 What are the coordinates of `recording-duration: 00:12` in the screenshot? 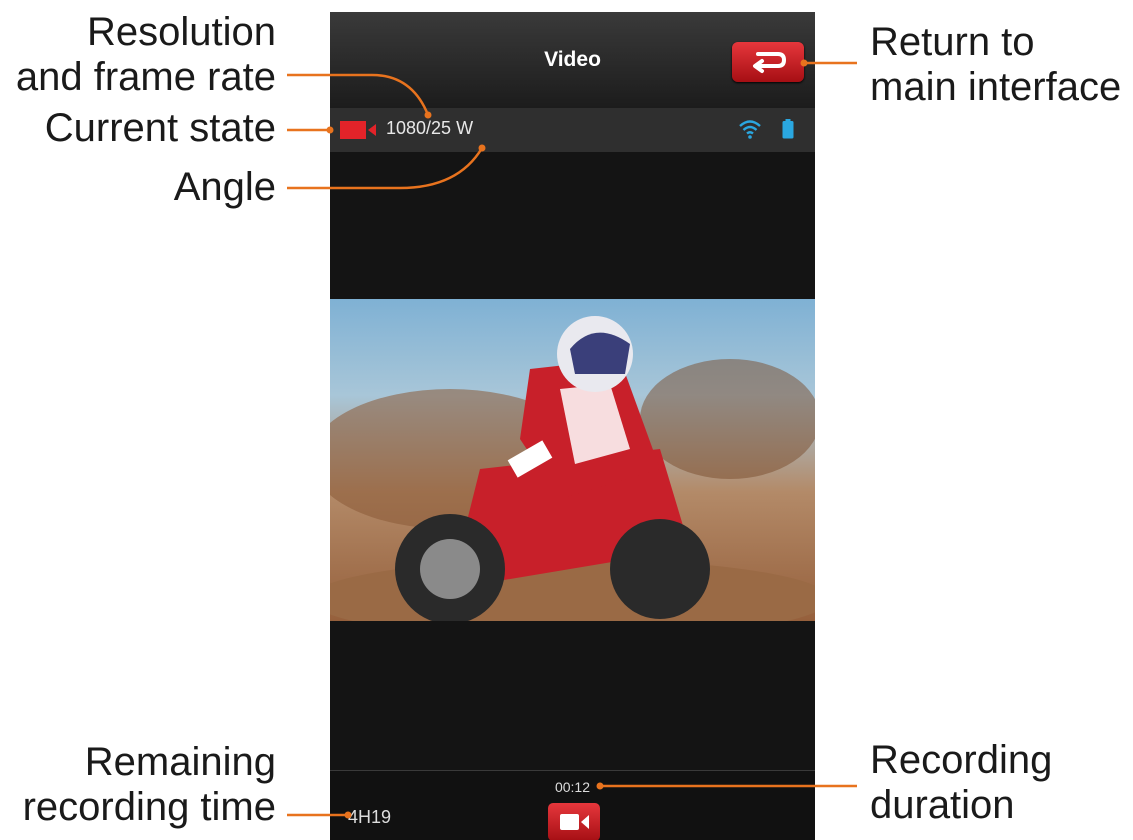 It's located at (572, 787).